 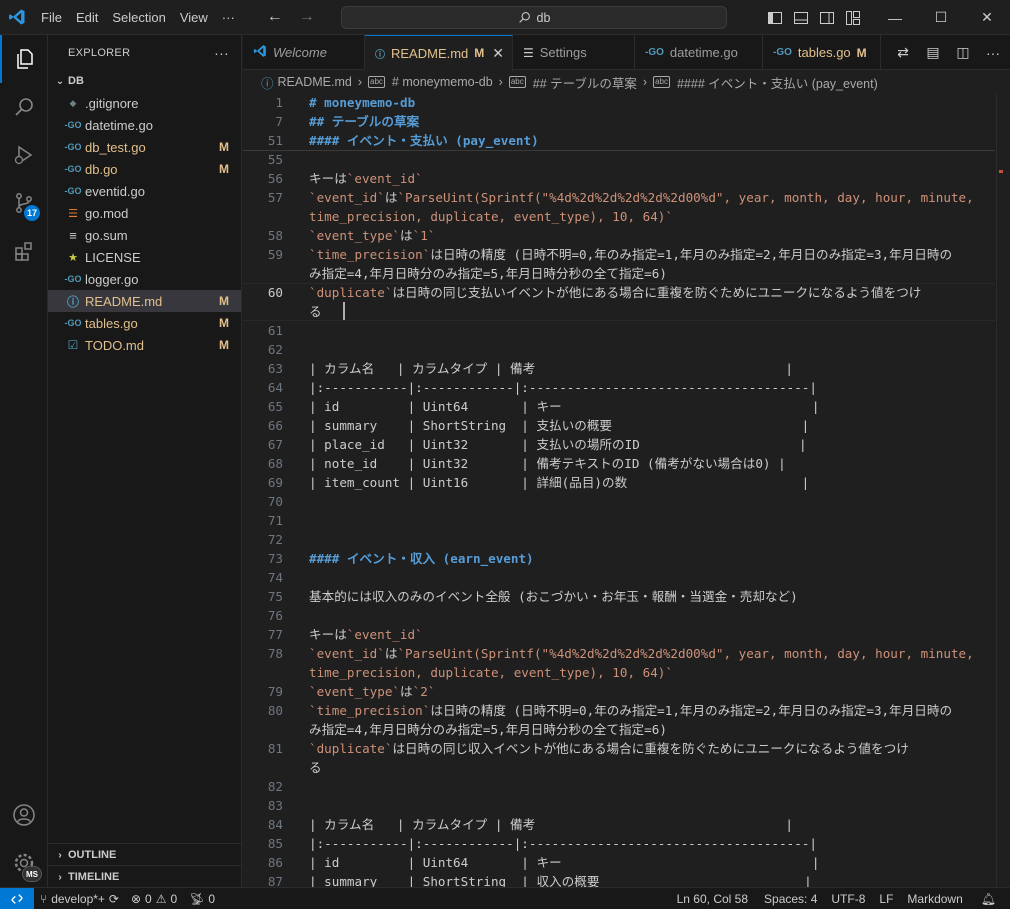 I want to click on cursor-position: Ln 60, Col 58, so click(x=712, y=899).